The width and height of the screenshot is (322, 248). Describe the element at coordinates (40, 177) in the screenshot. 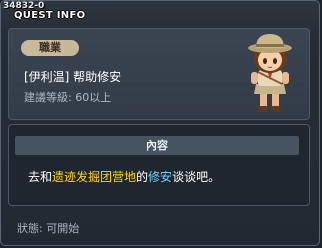

I see `description-prefix: 去和` at that location.